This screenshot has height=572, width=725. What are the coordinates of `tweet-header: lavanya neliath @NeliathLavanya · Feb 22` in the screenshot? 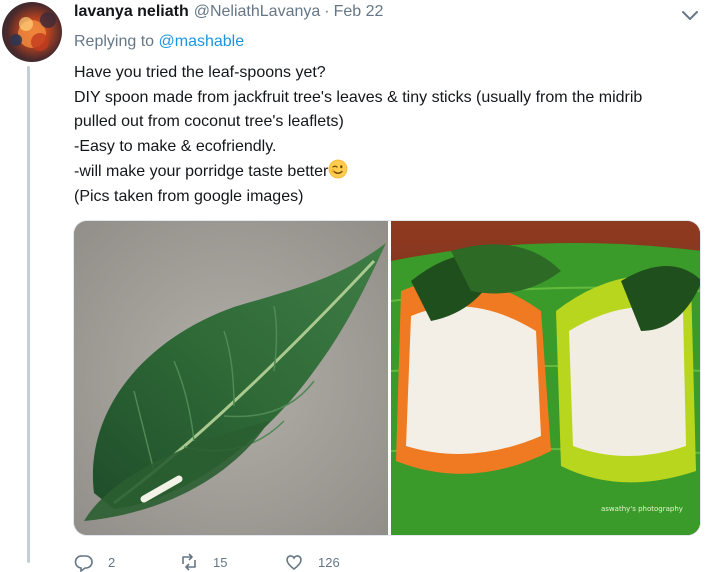 It's located at (228, 13).